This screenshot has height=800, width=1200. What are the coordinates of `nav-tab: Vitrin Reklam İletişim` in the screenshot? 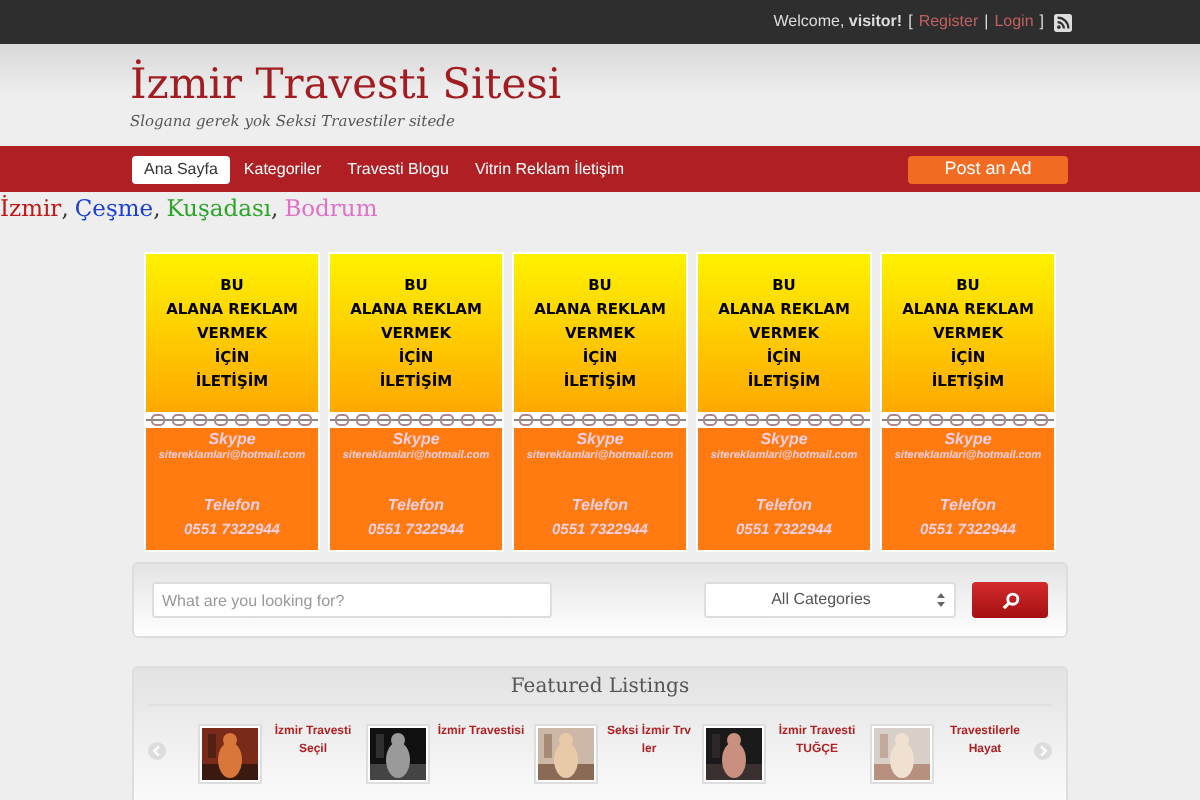 It's located at (549, 169).